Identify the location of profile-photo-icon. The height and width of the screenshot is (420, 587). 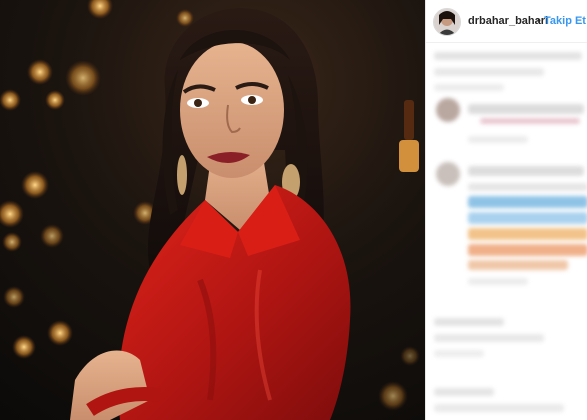
(447, 22).